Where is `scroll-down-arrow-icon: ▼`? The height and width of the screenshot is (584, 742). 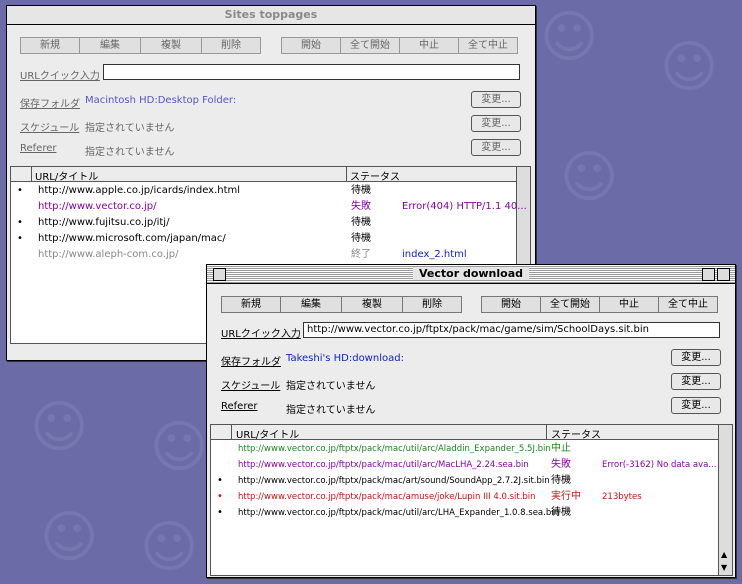
scroll-down-arrow-icon: ▼ is located at coordinates (724, 567).